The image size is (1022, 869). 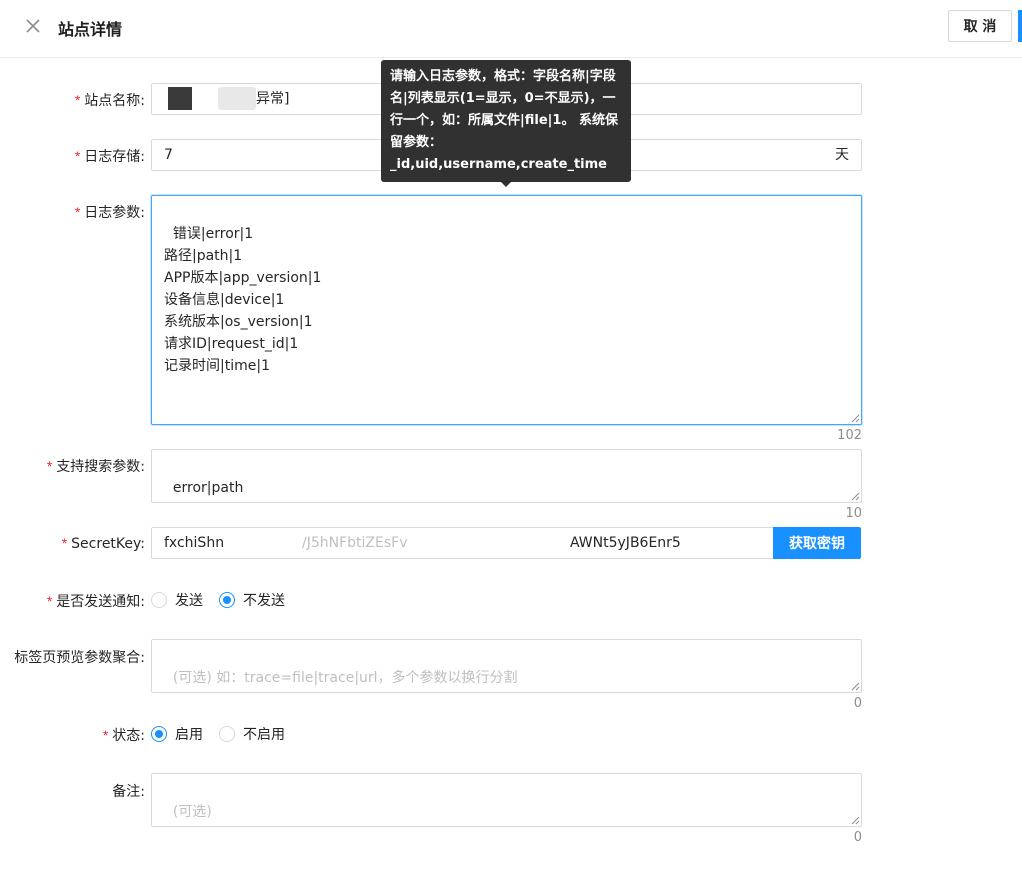 What do you see at coordinates (192, 812) in the screenshot?
I see `remark-placeholder: (可选)` at bounding box center [192, 812].